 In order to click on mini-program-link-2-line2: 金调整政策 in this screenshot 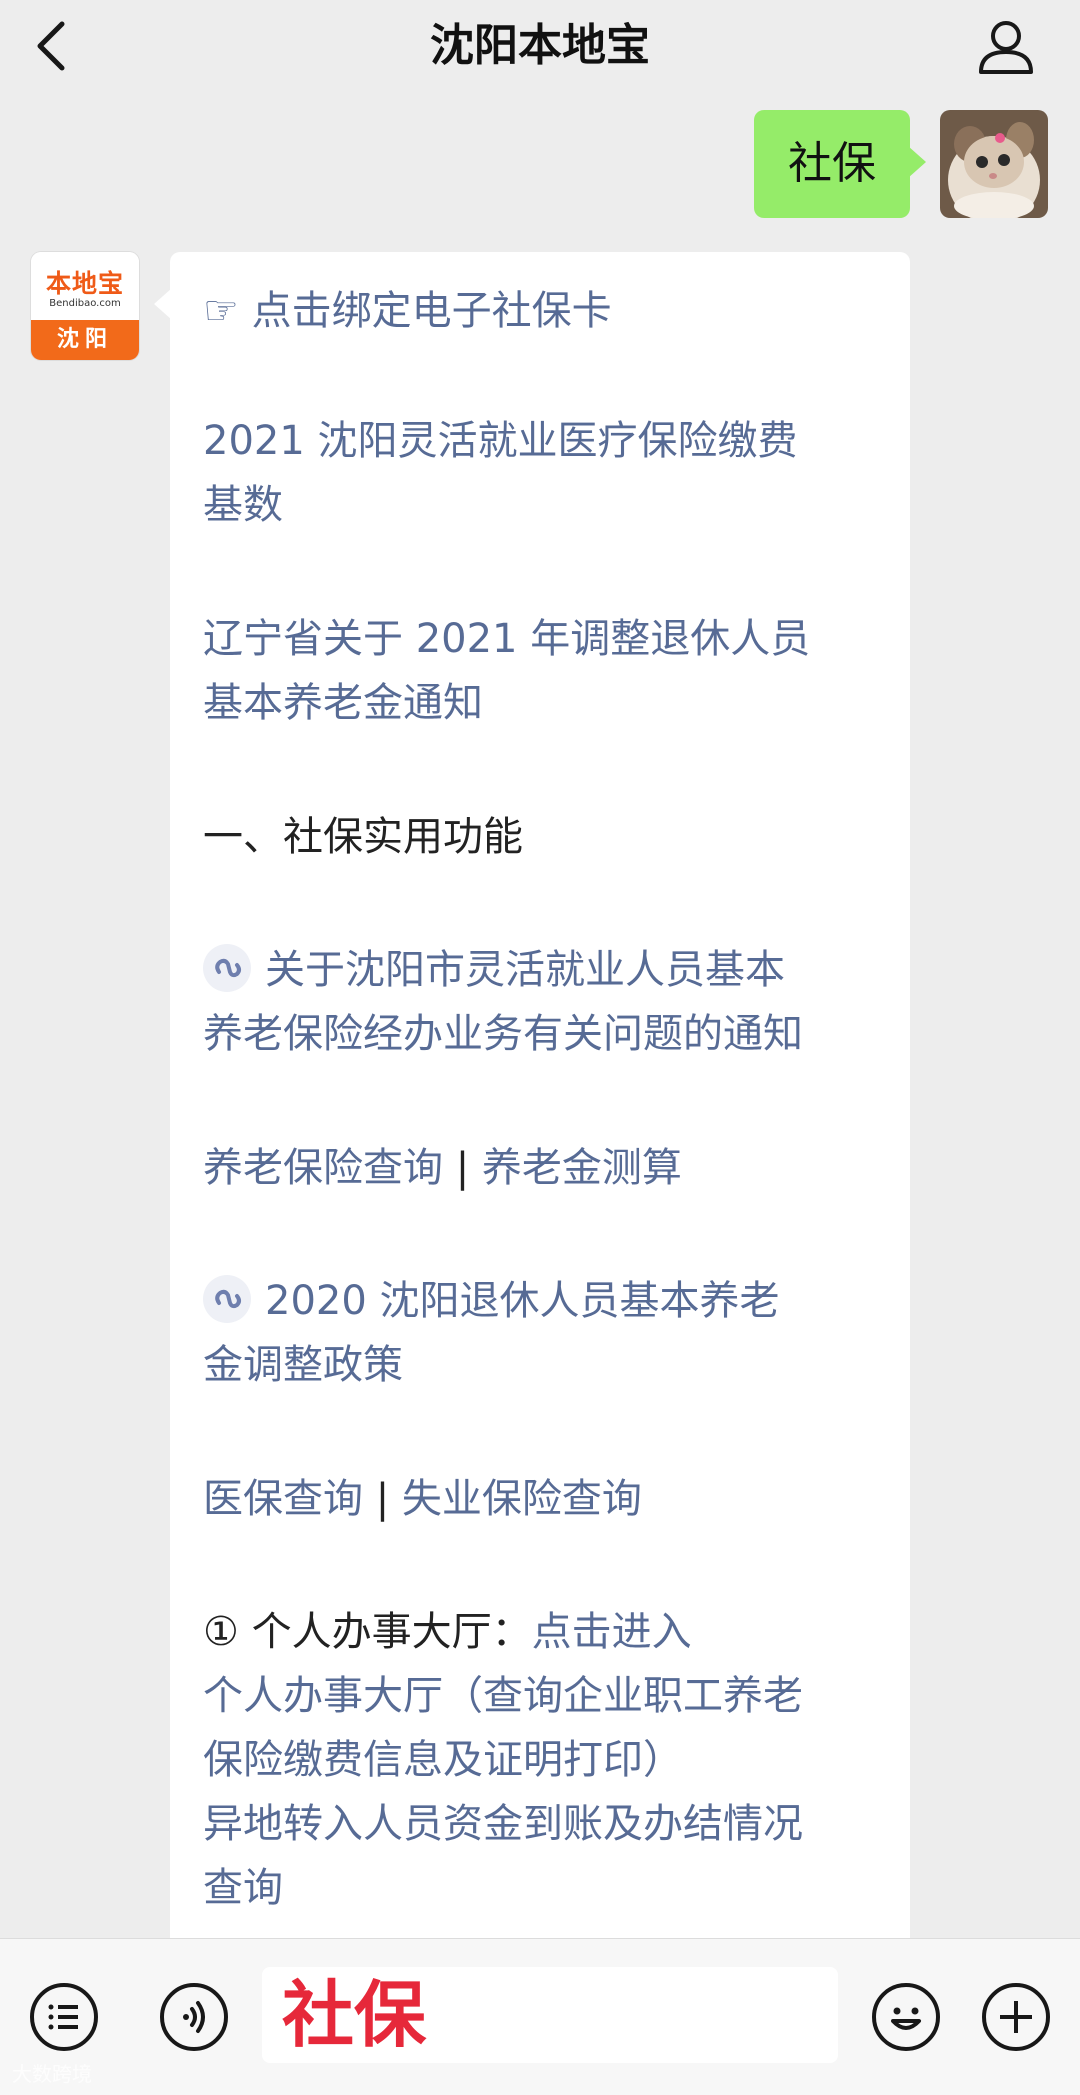, I will do `click(303, 1365)`.